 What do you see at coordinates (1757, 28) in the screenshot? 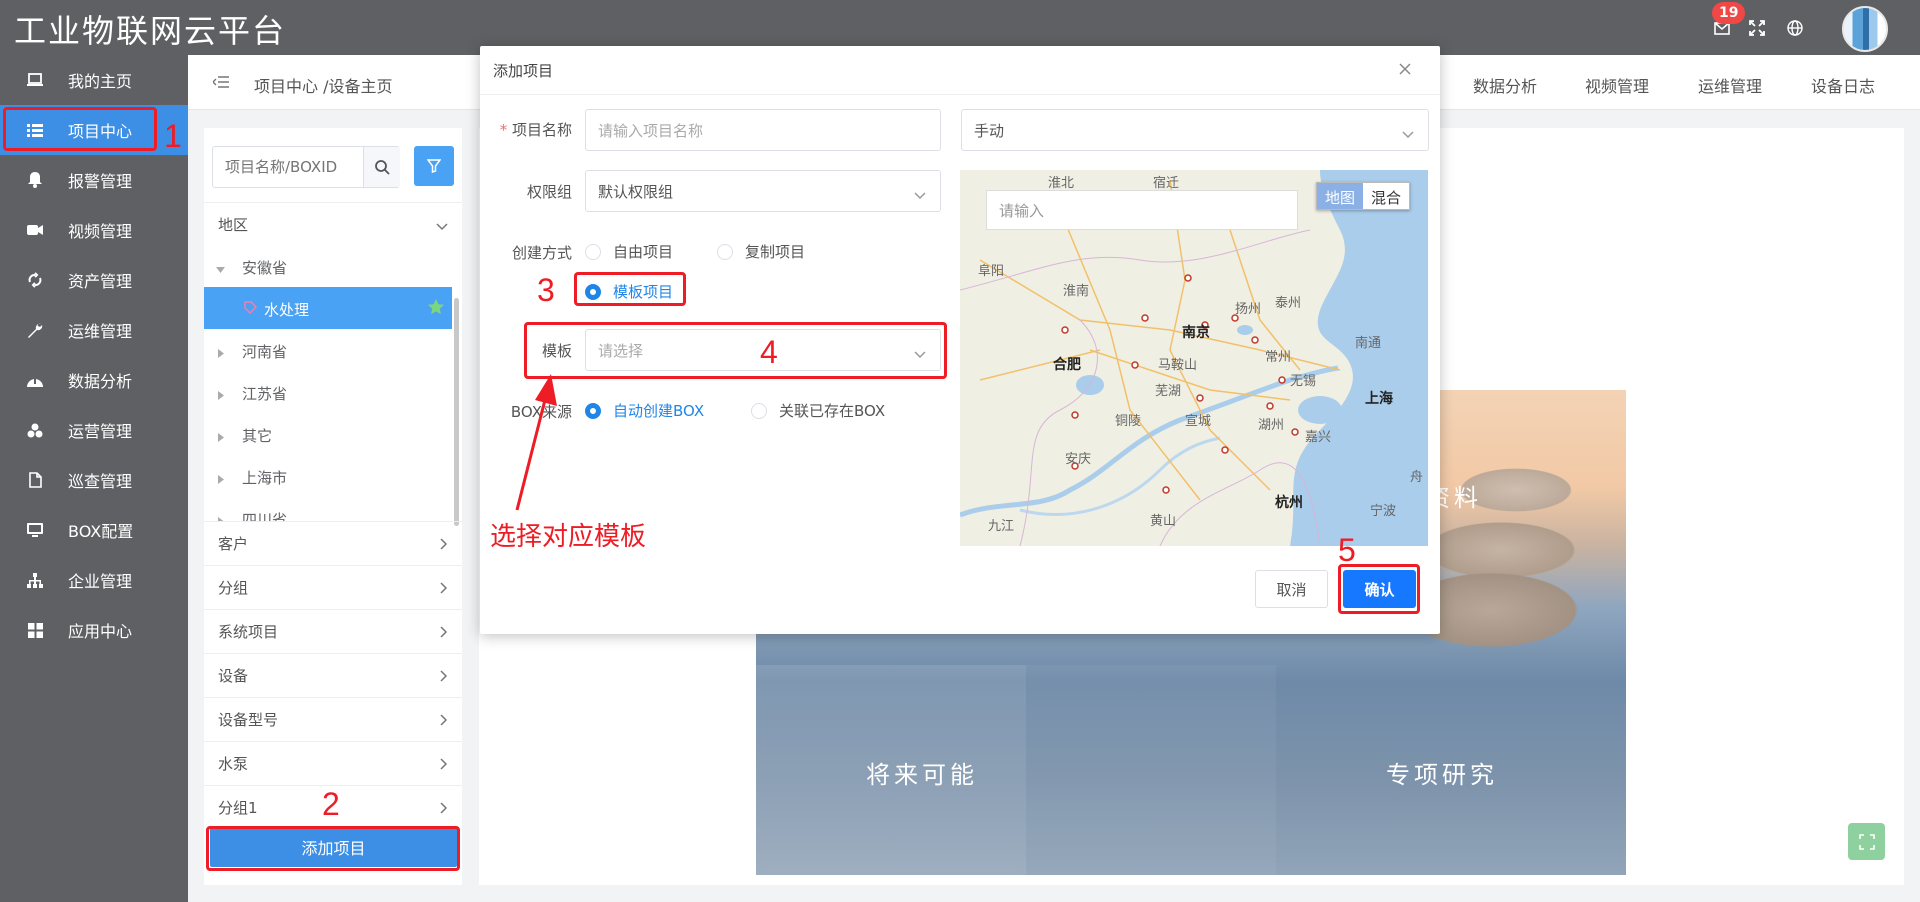
I see `fullscreen-icon` at bounding box center [1757, 28].